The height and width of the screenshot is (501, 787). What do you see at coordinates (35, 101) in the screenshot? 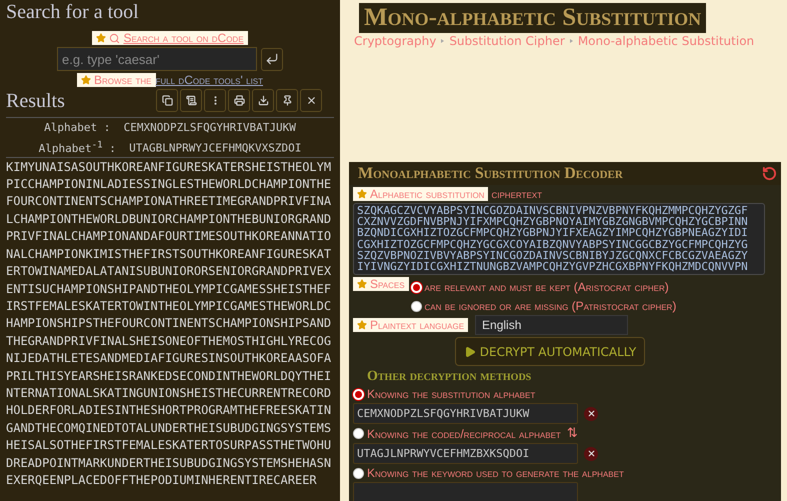
I see `results-heading: Results` at bounding box center [35, 101].